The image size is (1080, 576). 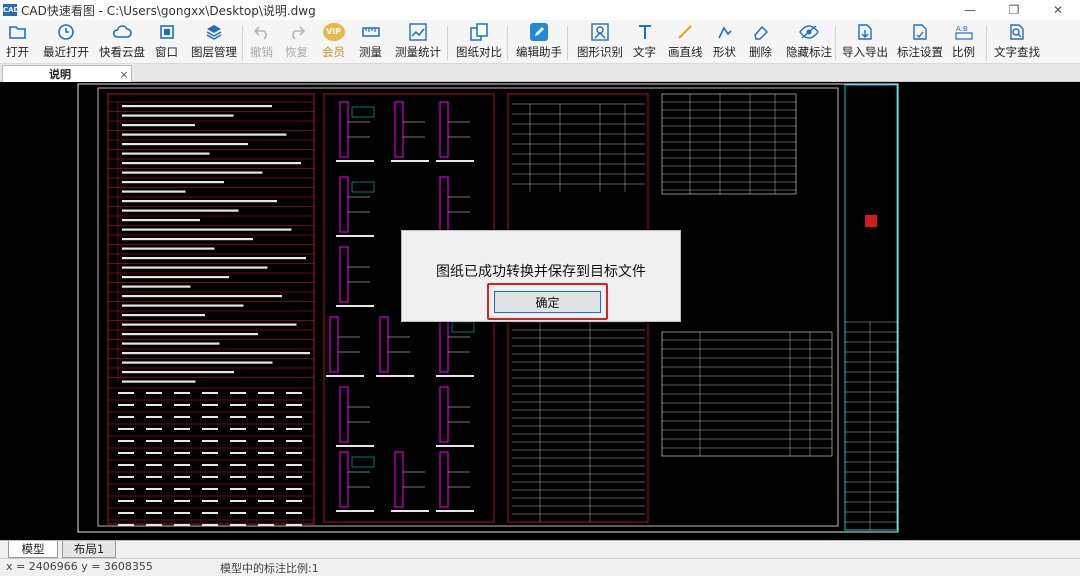 I want to click on close-window-button: ✕, so click(x=1058, y=10).